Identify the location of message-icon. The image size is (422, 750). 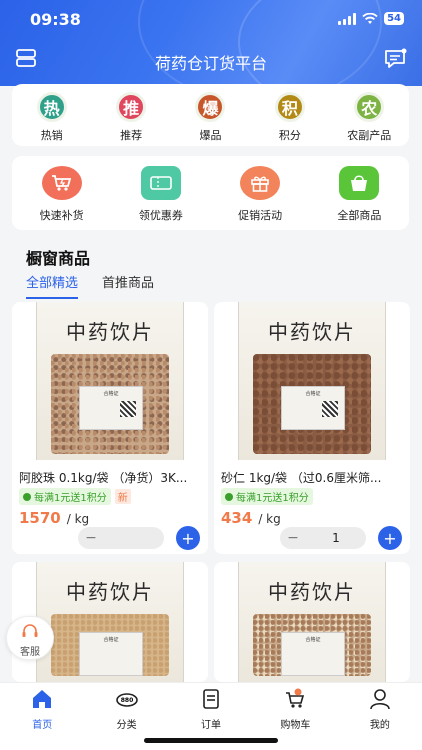
(396, 59).